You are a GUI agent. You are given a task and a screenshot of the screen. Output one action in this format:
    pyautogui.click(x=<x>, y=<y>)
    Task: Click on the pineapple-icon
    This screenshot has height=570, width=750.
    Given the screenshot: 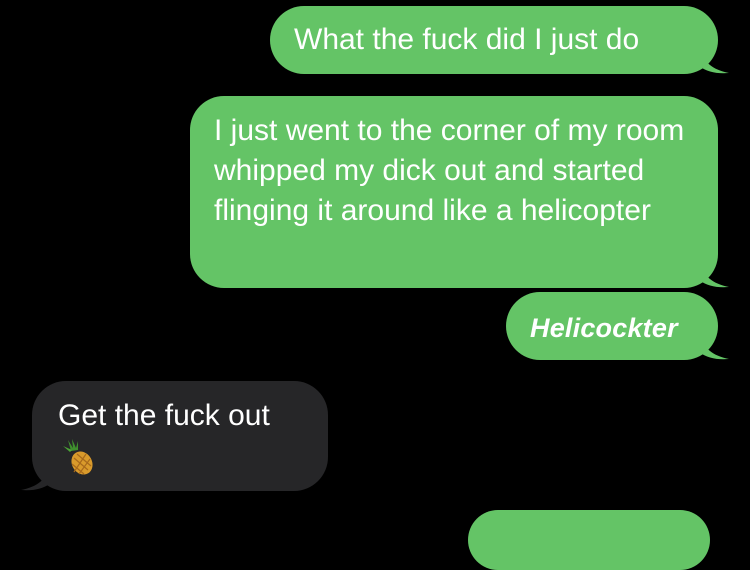 What is the action you would take?
    pyautogui.click(x=78, y=457)
    